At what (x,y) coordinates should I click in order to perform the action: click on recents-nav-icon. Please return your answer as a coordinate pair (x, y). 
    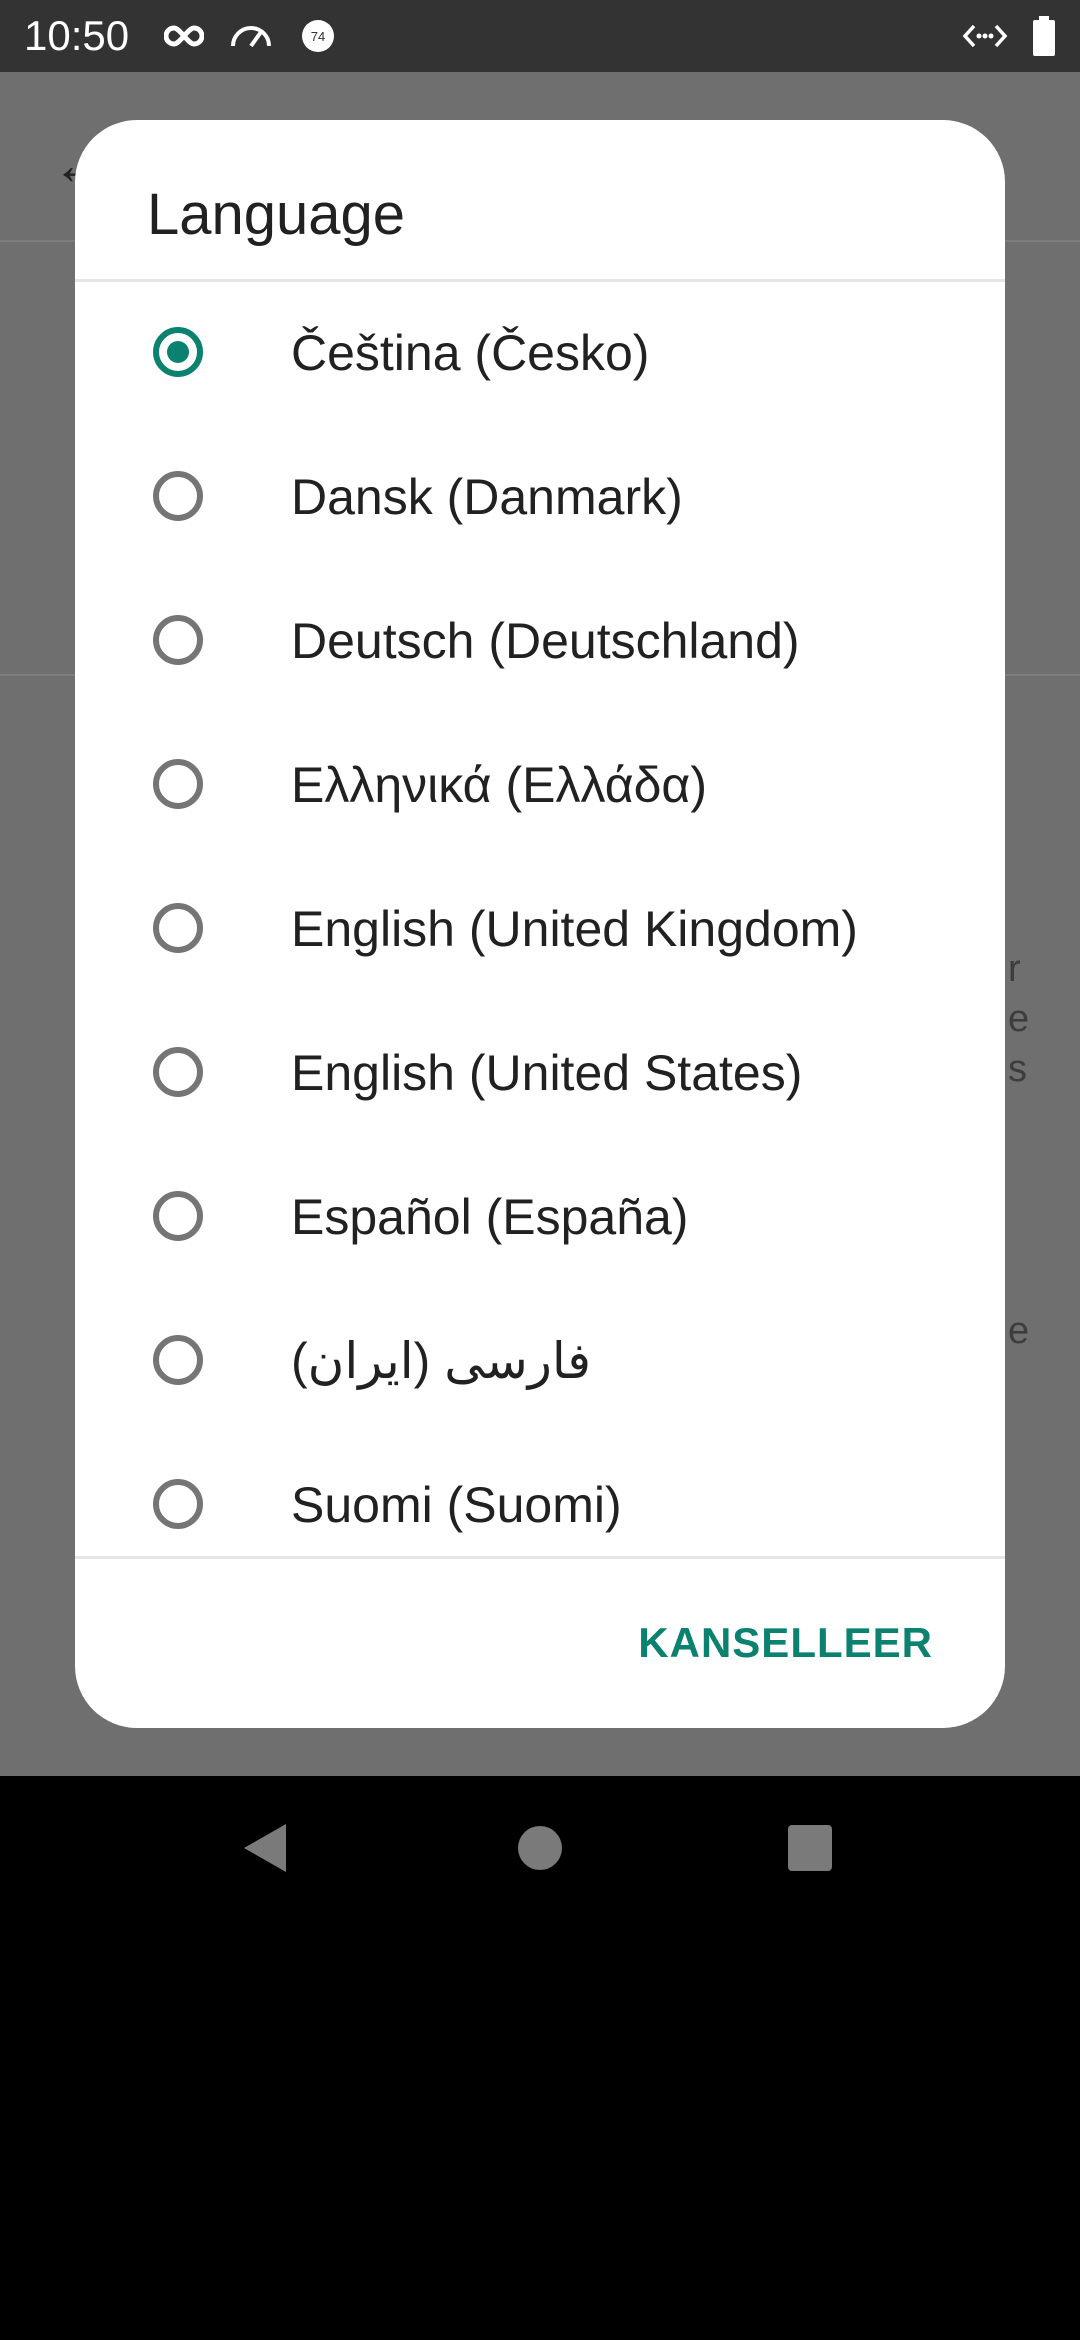
    Looking at the image, I should click on (810, 1848).